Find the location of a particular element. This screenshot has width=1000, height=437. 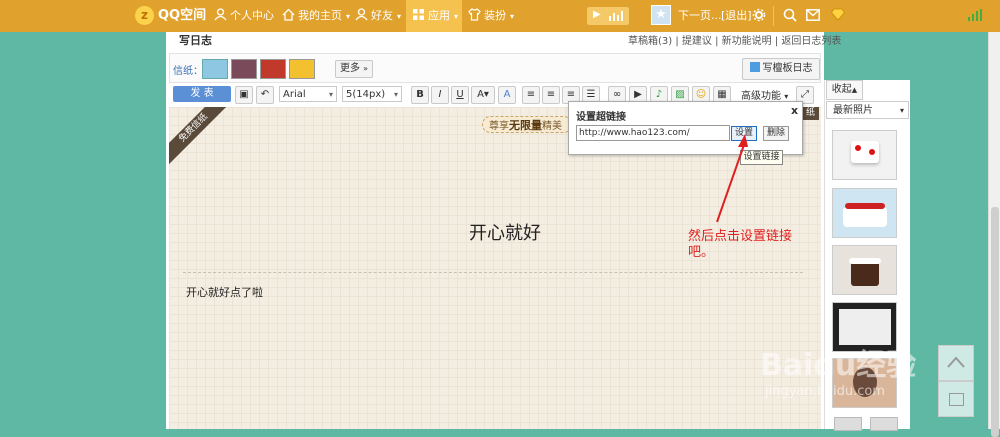

brand-title: QQ空间 is located at coordinates (182, 16).